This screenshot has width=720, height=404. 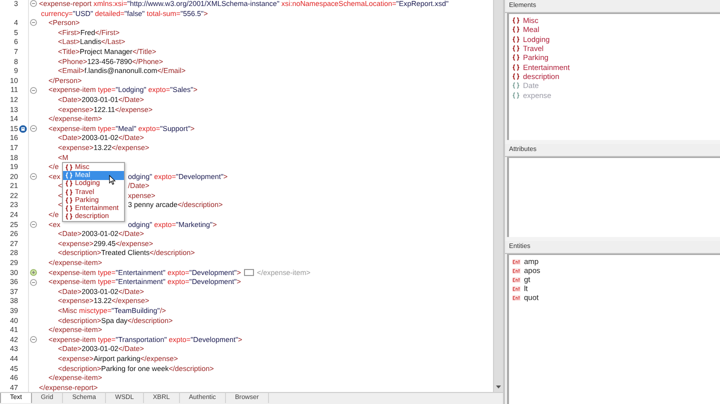 I want to click on scrollbar, so click(x=498, y=196).